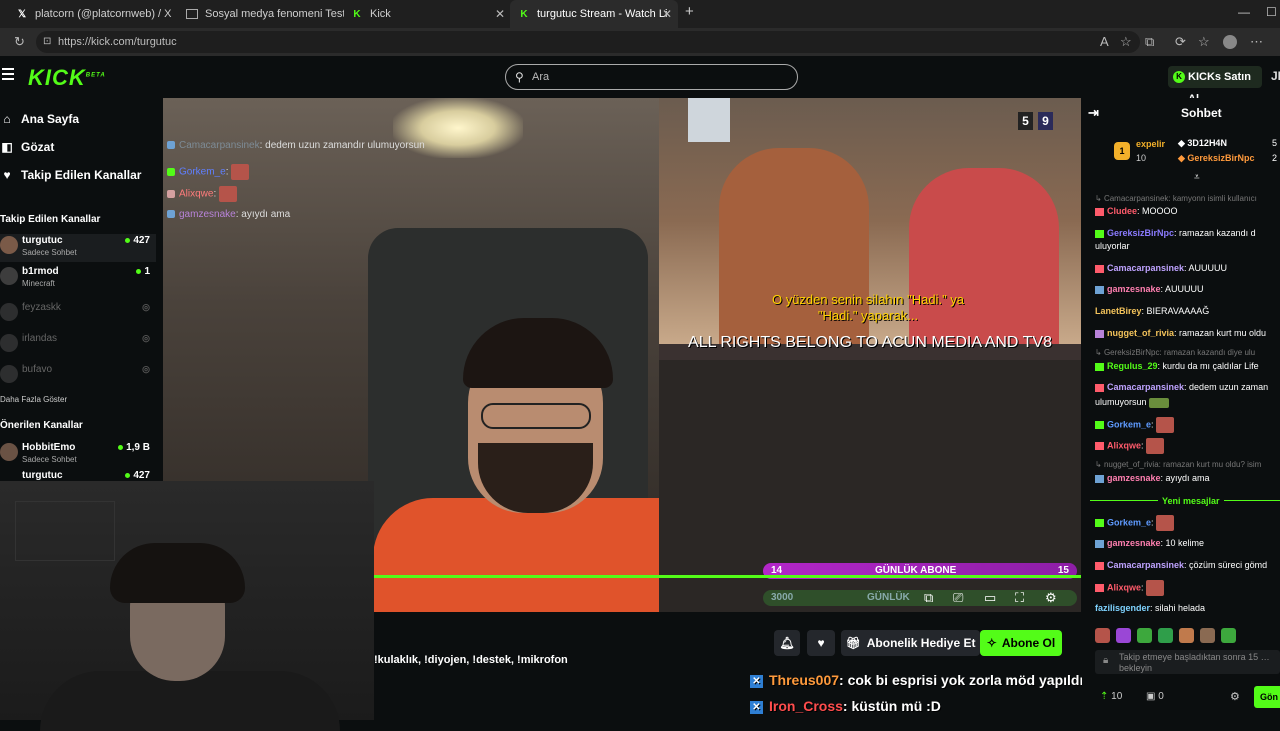 Image resolution: width=1280 pixels, height=731 pixels. I want to click on pip-icon: ⧉, so click(928, 598).